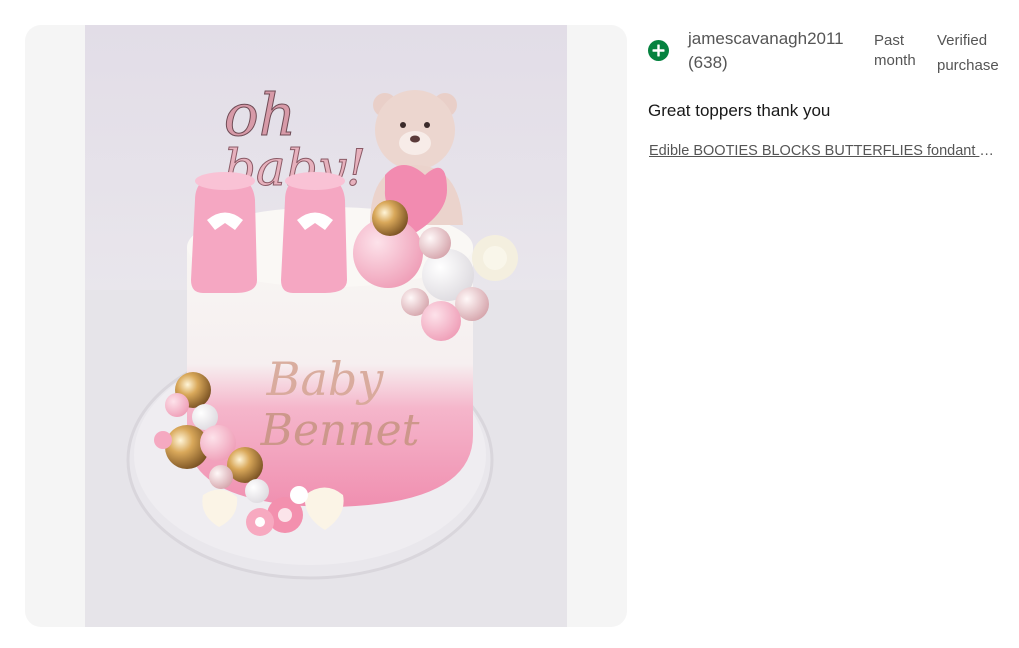 The image size is (1019, 648). What do you see at coordinates (977, 53) in the screenshot?
I see `verified-purchase-label: Verified purchase` at bounding box center [977, 53].